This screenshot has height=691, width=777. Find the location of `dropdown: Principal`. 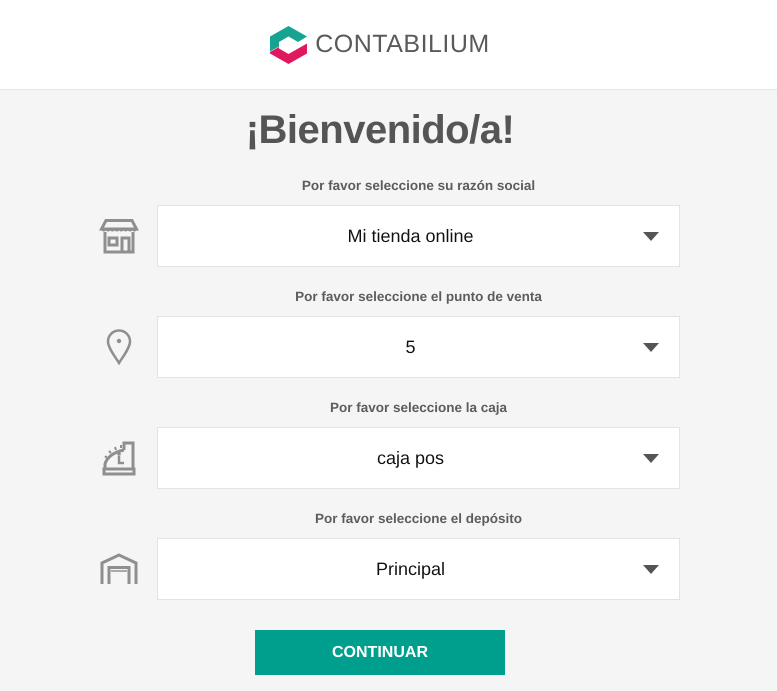

dropdown: Principal is located at coordinates (418, 569).